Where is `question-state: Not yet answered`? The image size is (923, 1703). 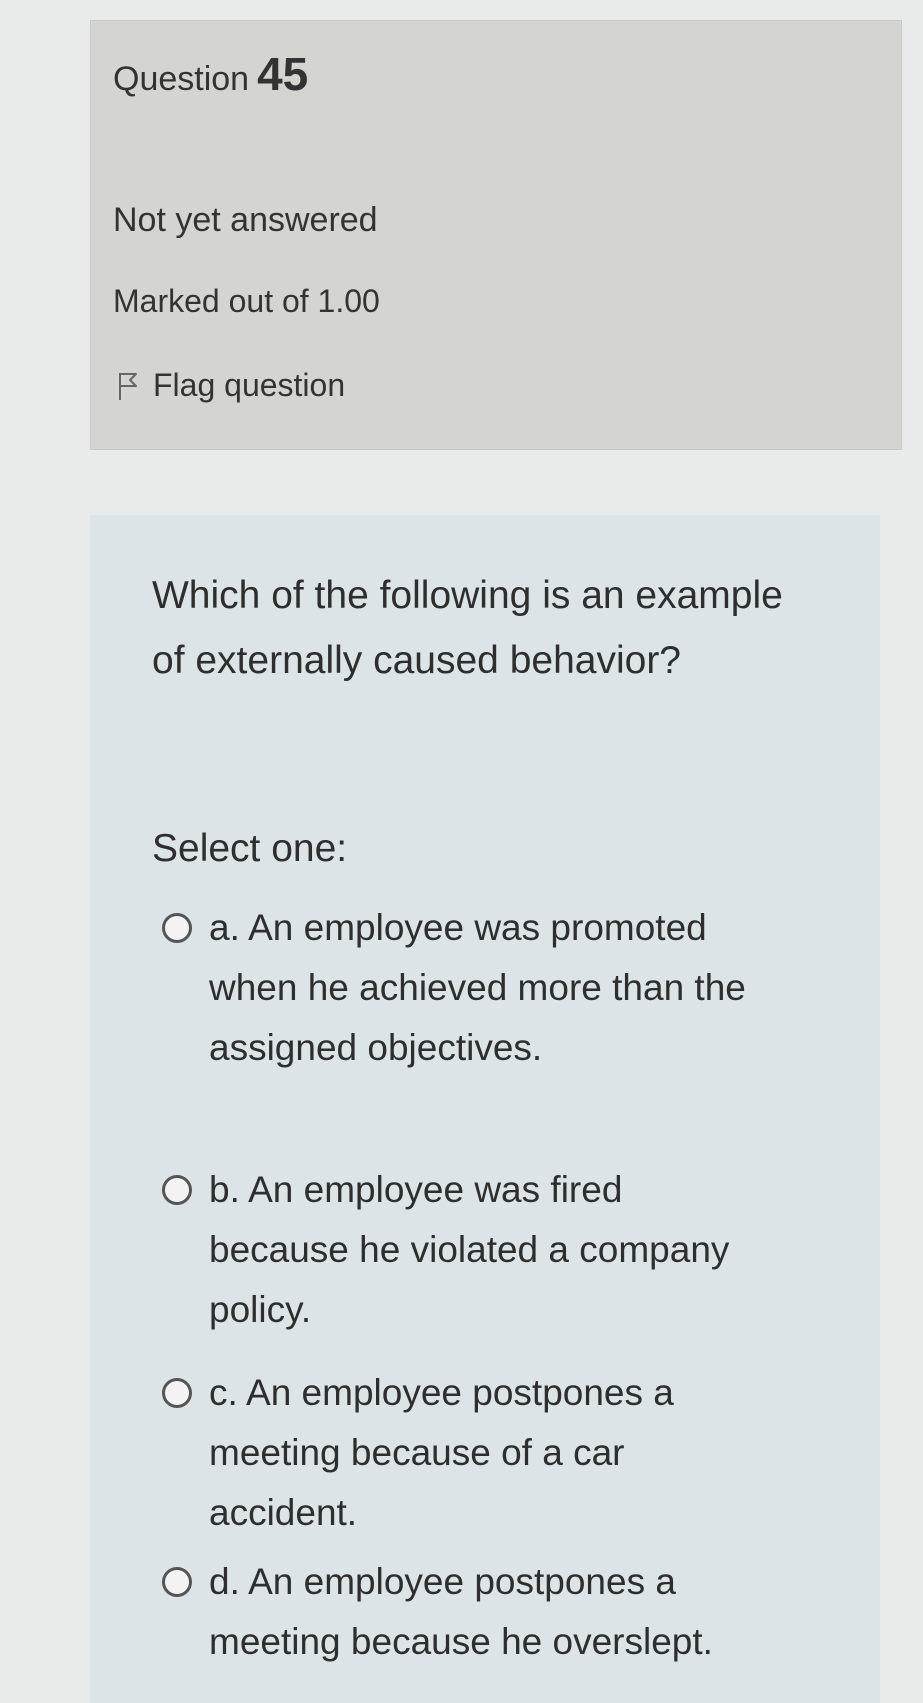
question-state: Not yet answered is located at coordinates (245, 220).